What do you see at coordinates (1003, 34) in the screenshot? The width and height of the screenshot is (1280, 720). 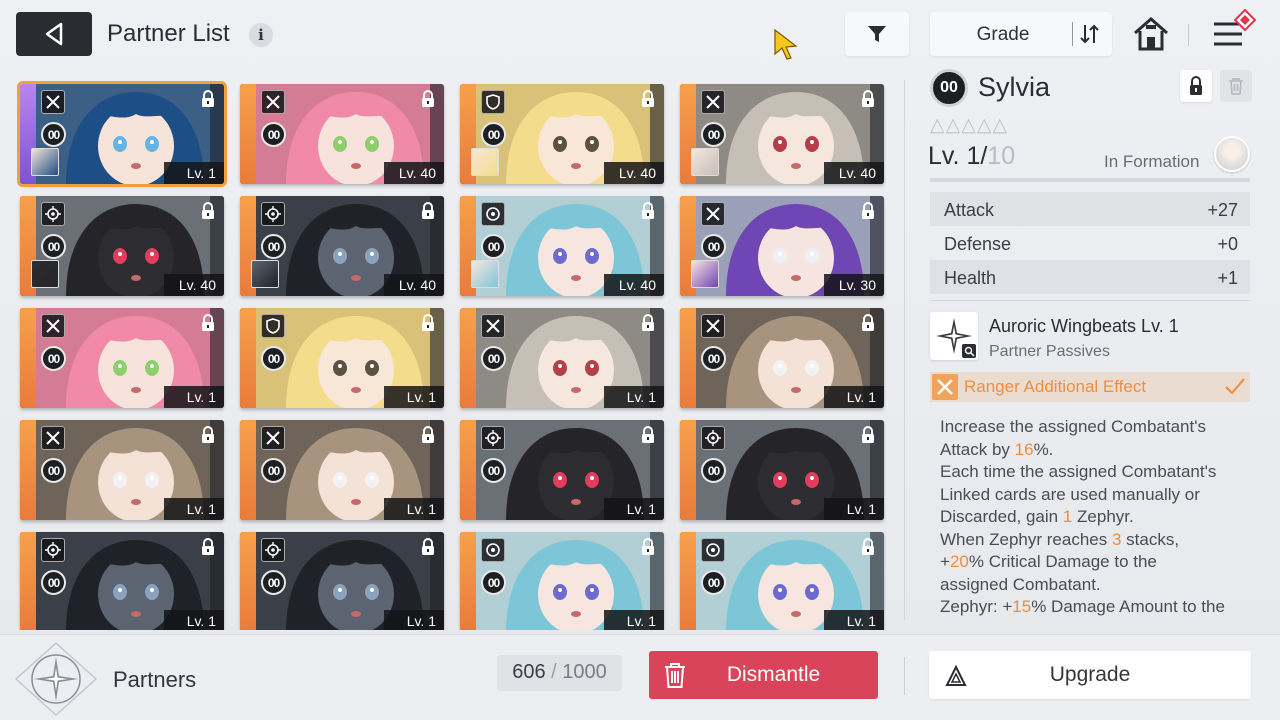 I see `grade-sort-label: Grade` at bounding box center [1003, 34].